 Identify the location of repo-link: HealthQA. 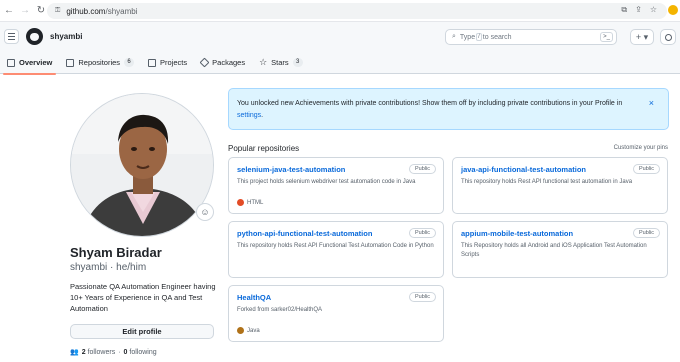
(254, 297).